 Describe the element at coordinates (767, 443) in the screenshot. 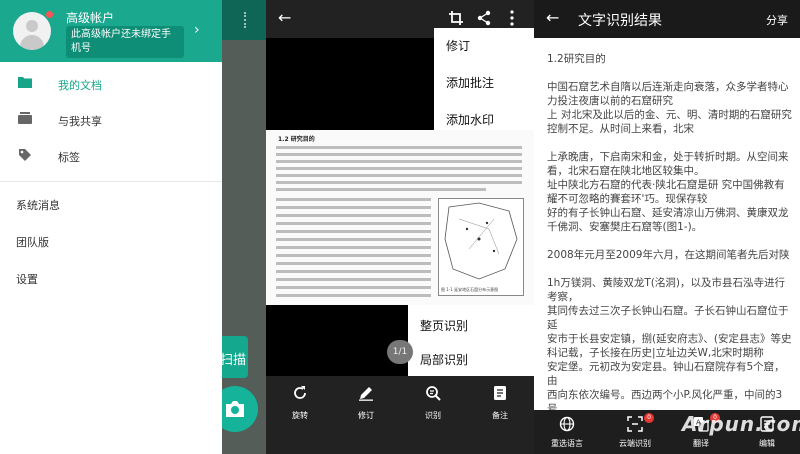

I see `edit-label: 编辑` at that location.